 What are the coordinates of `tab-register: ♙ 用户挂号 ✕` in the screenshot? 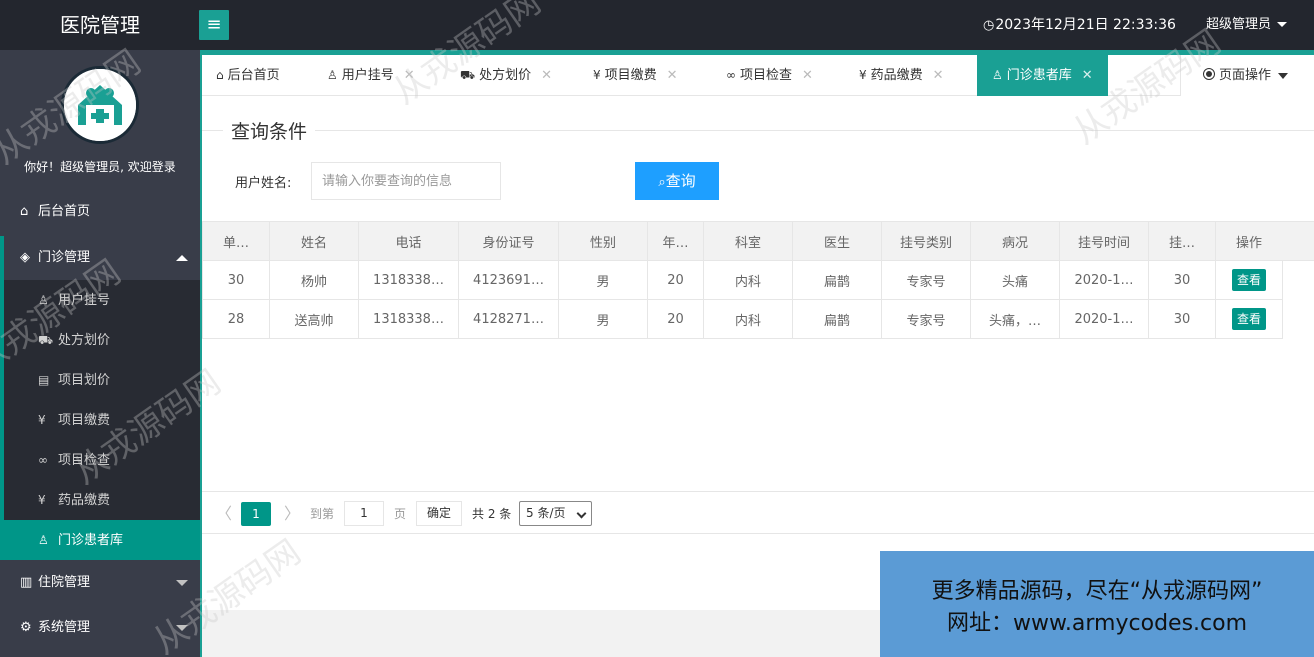 It's located at (371, 75).